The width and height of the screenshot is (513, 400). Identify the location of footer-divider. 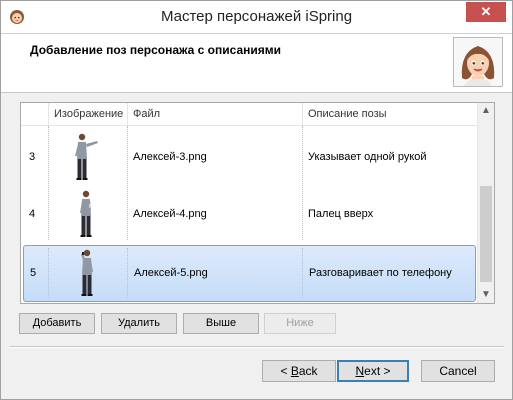
(256, 347).